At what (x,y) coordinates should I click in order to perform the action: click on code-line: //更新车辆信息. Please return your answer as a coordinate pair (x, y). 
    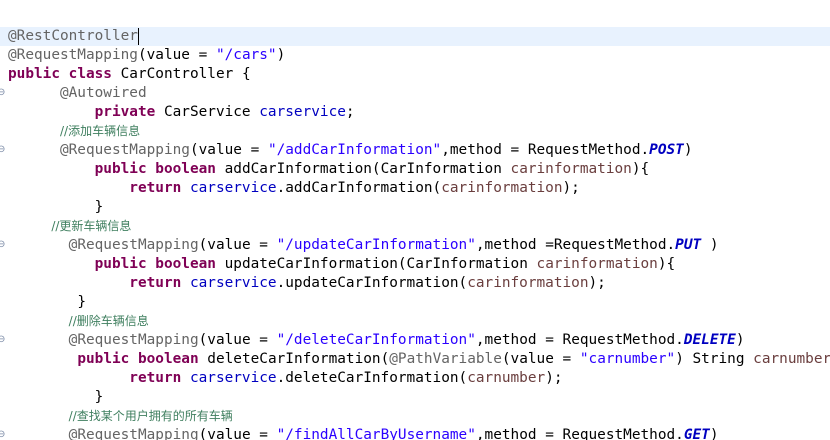
    Looking at the image, I should click on (415, 226).